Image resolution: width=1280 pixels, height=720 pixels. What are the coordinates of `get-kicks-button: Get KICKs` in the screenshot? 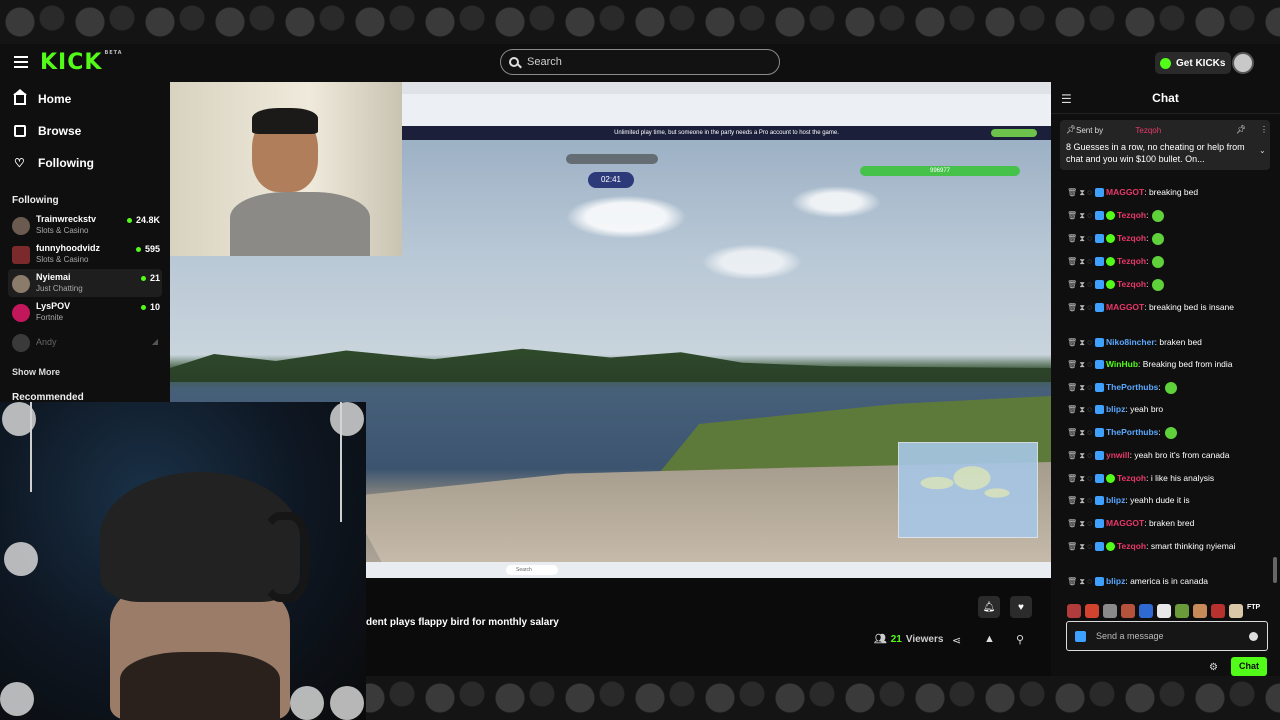 It's located at (1193, 63).